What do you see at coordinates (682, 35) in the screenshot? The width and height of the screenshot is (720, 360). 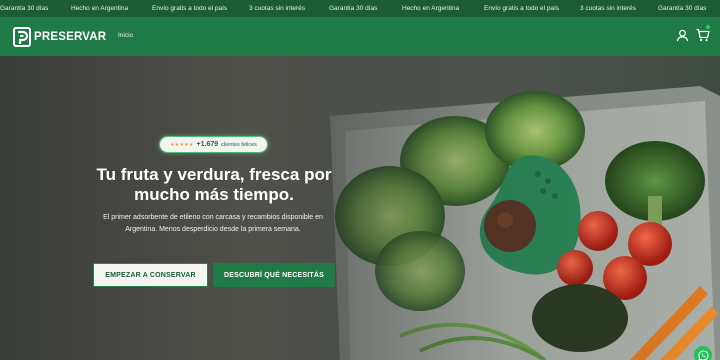 I see `user-icon` at bounding box center [682, 35].